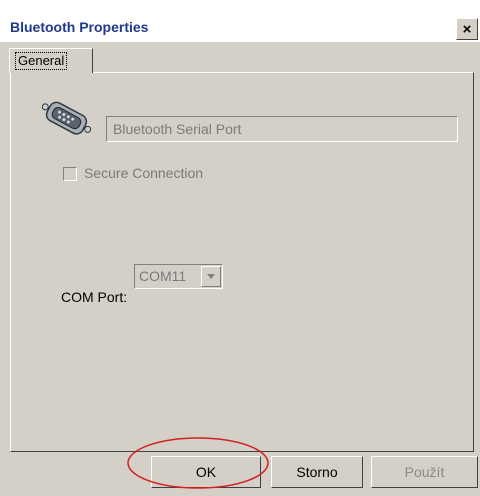 The image size is (480, 496). I want to click on com-port-select: COM11, so click(178, 276).